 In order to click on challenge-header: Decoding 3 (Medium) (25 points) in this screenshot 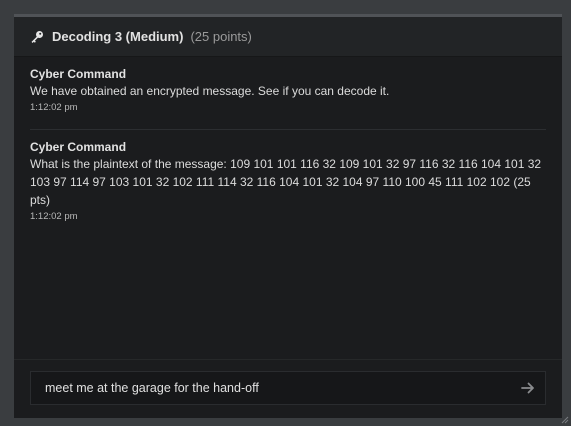, I will do `click(288, 37)`.